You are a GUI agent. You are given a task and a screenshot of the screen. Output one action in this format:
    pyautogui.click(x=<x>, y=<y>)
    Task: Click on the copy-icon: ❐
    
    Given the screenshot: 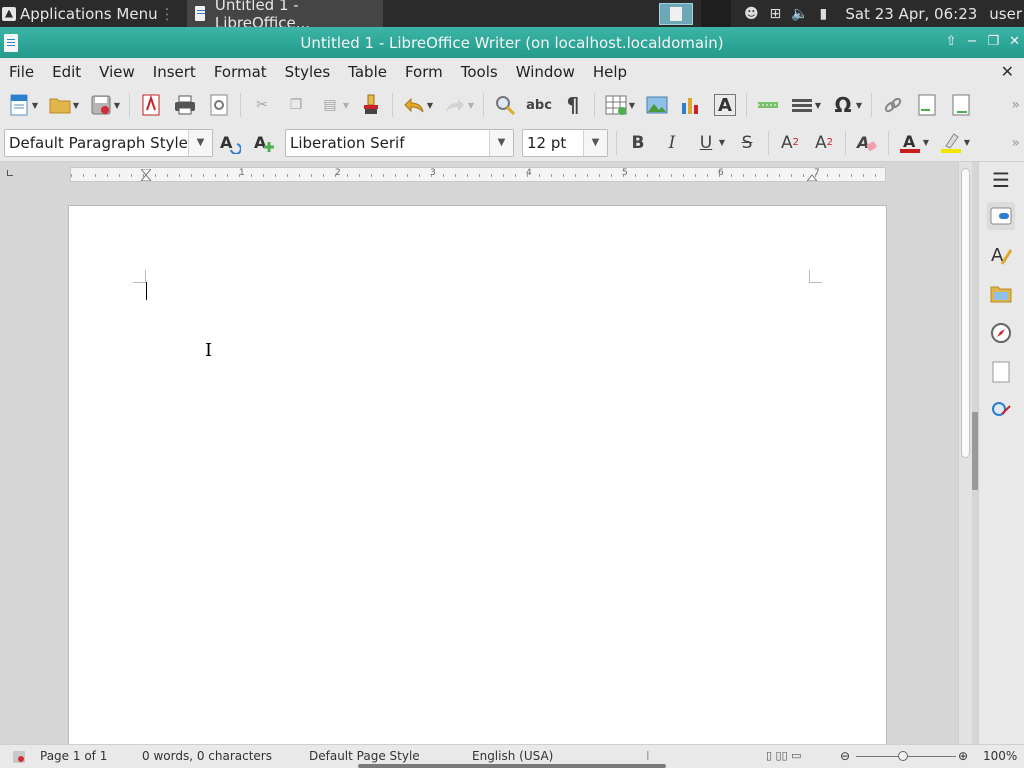 What is the action you would take?
    pyautogui.click(x=296, y=105)
    